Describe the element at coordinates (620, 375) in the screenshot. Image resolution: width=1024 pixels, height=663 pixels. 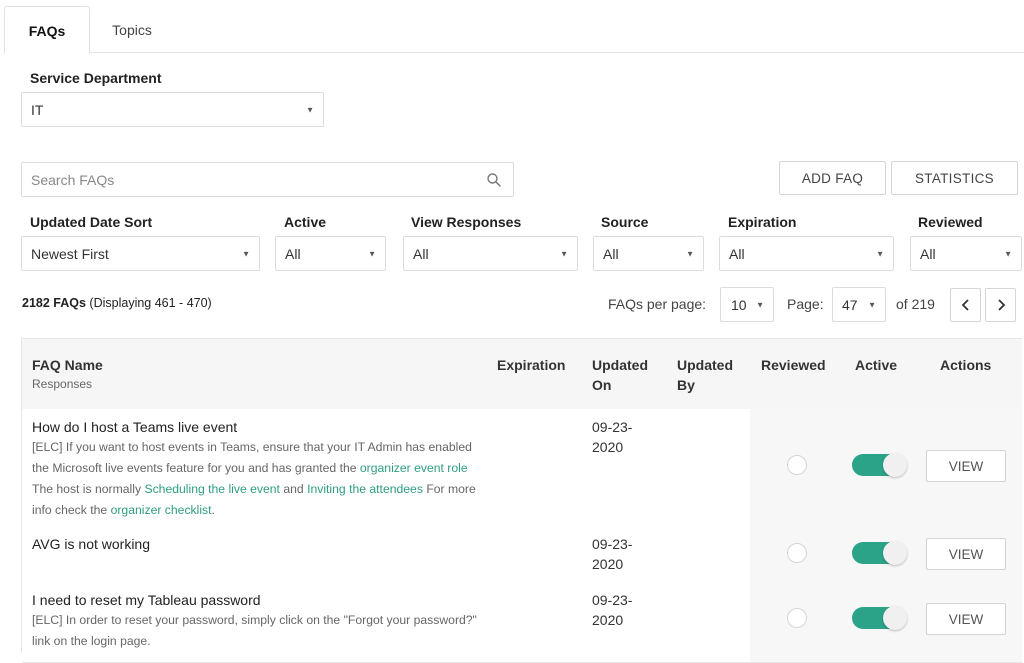
I see `header-updated-on: Updated On` at that location.